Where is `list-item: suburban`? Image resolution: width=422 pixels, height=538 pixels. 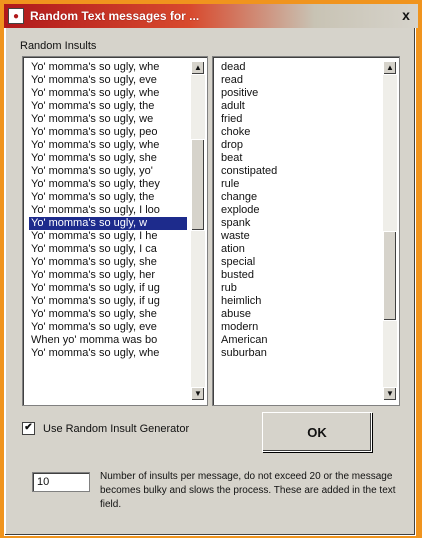
list-item: suburban is located at coordinates (299, 353).